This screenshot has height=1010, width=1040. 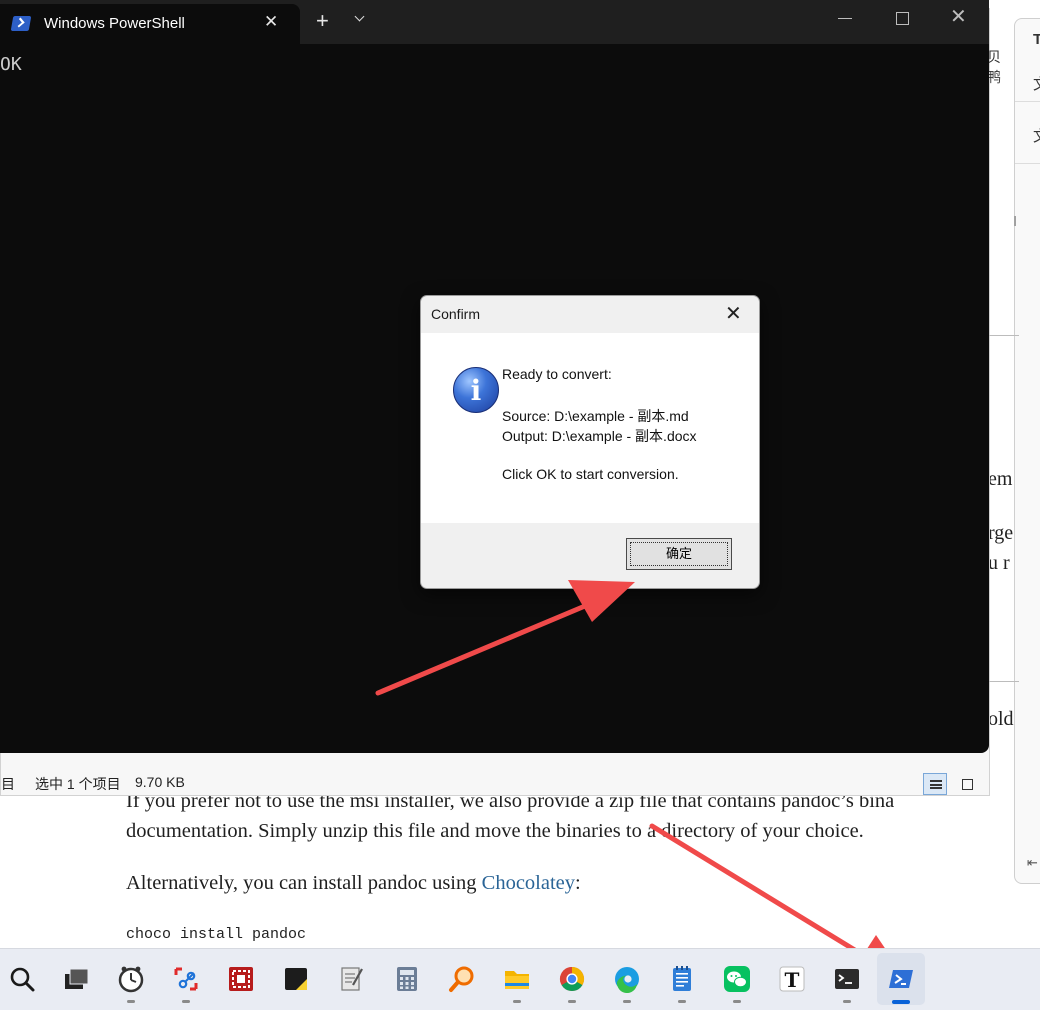 What do you see at coordinates (578, 883) in the screenshot?
I see `web-text: :` at bounding box center [578, 883].